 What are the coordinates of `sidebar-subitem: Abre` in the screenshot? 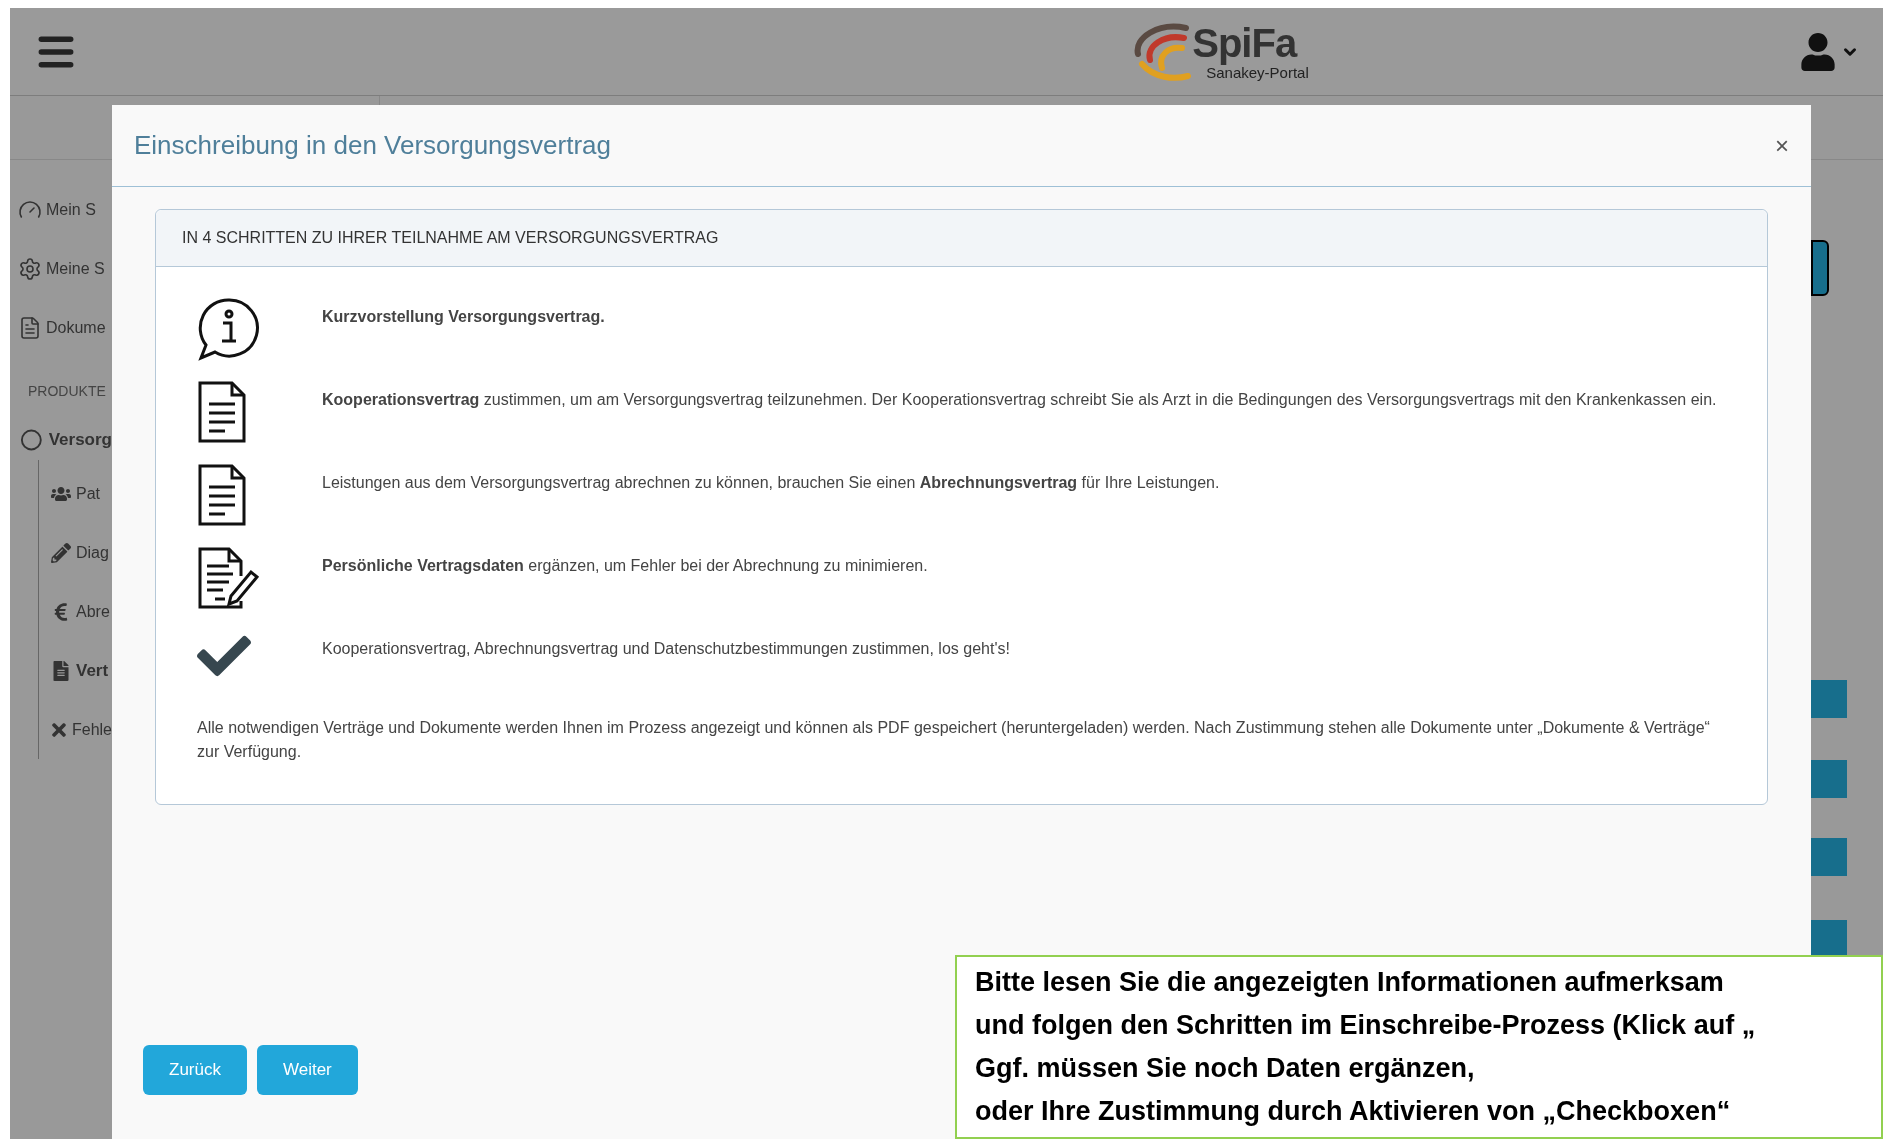 It's located at (93, 611).